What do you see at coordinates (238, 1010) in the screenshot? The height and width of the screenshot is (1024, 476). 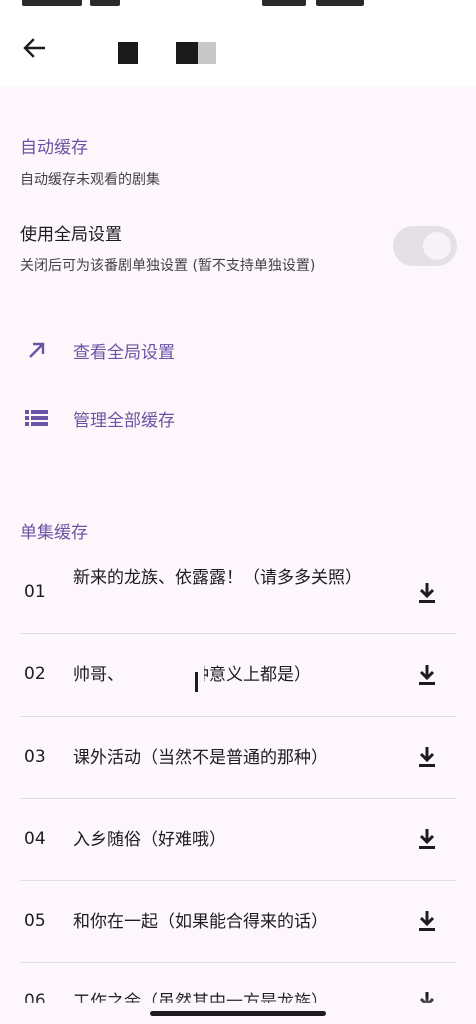 I see `bottom-fade` at bounding box center [238, 1010].